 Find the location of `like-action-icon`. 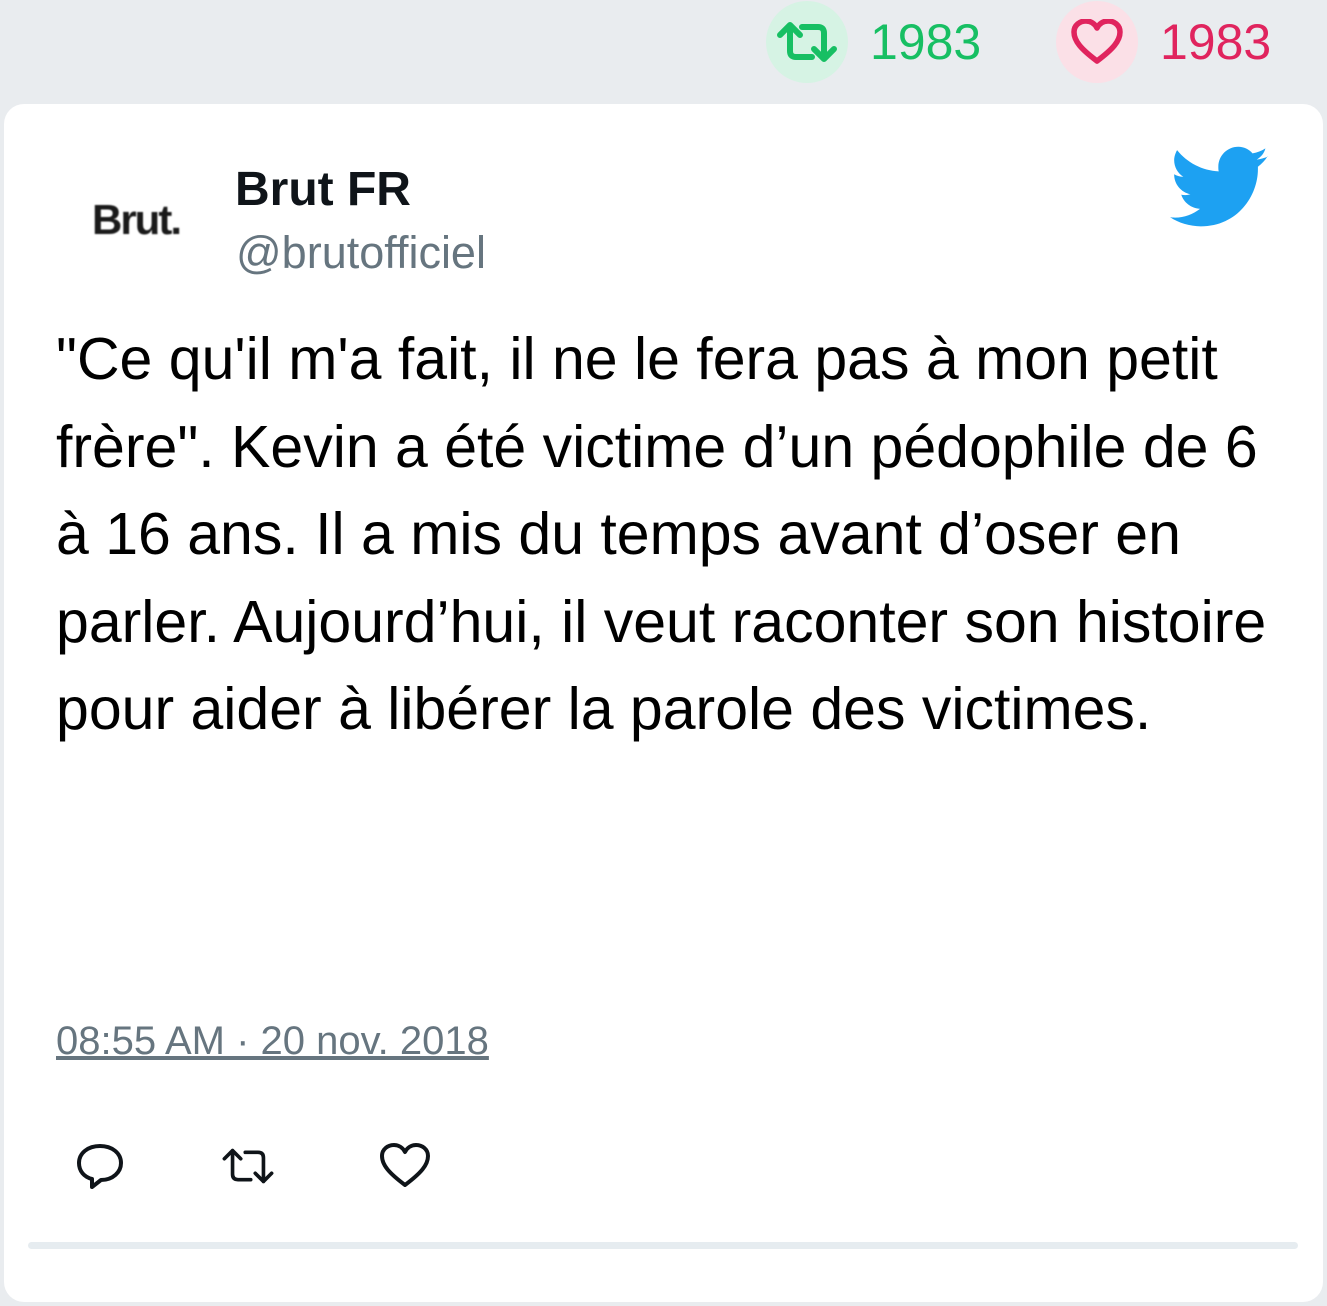

like-action-icon is located at coordinates (405, 1166).